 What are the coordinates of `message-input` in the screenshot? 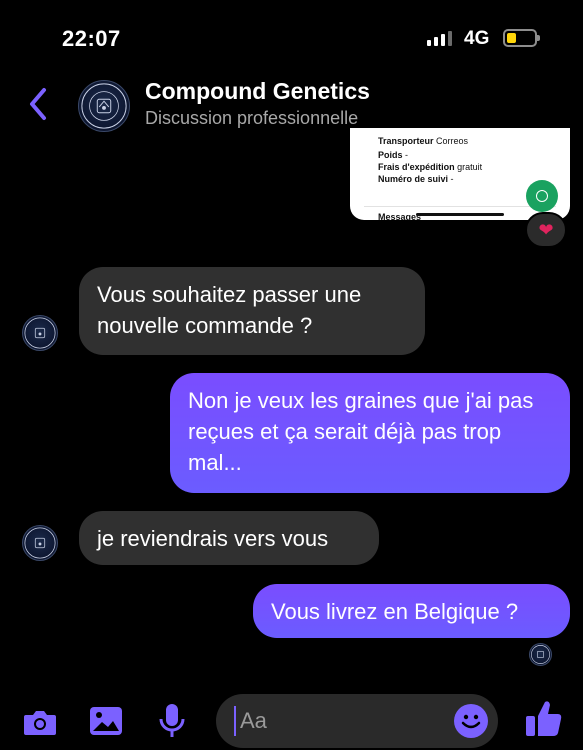 It's located at (345, 721).